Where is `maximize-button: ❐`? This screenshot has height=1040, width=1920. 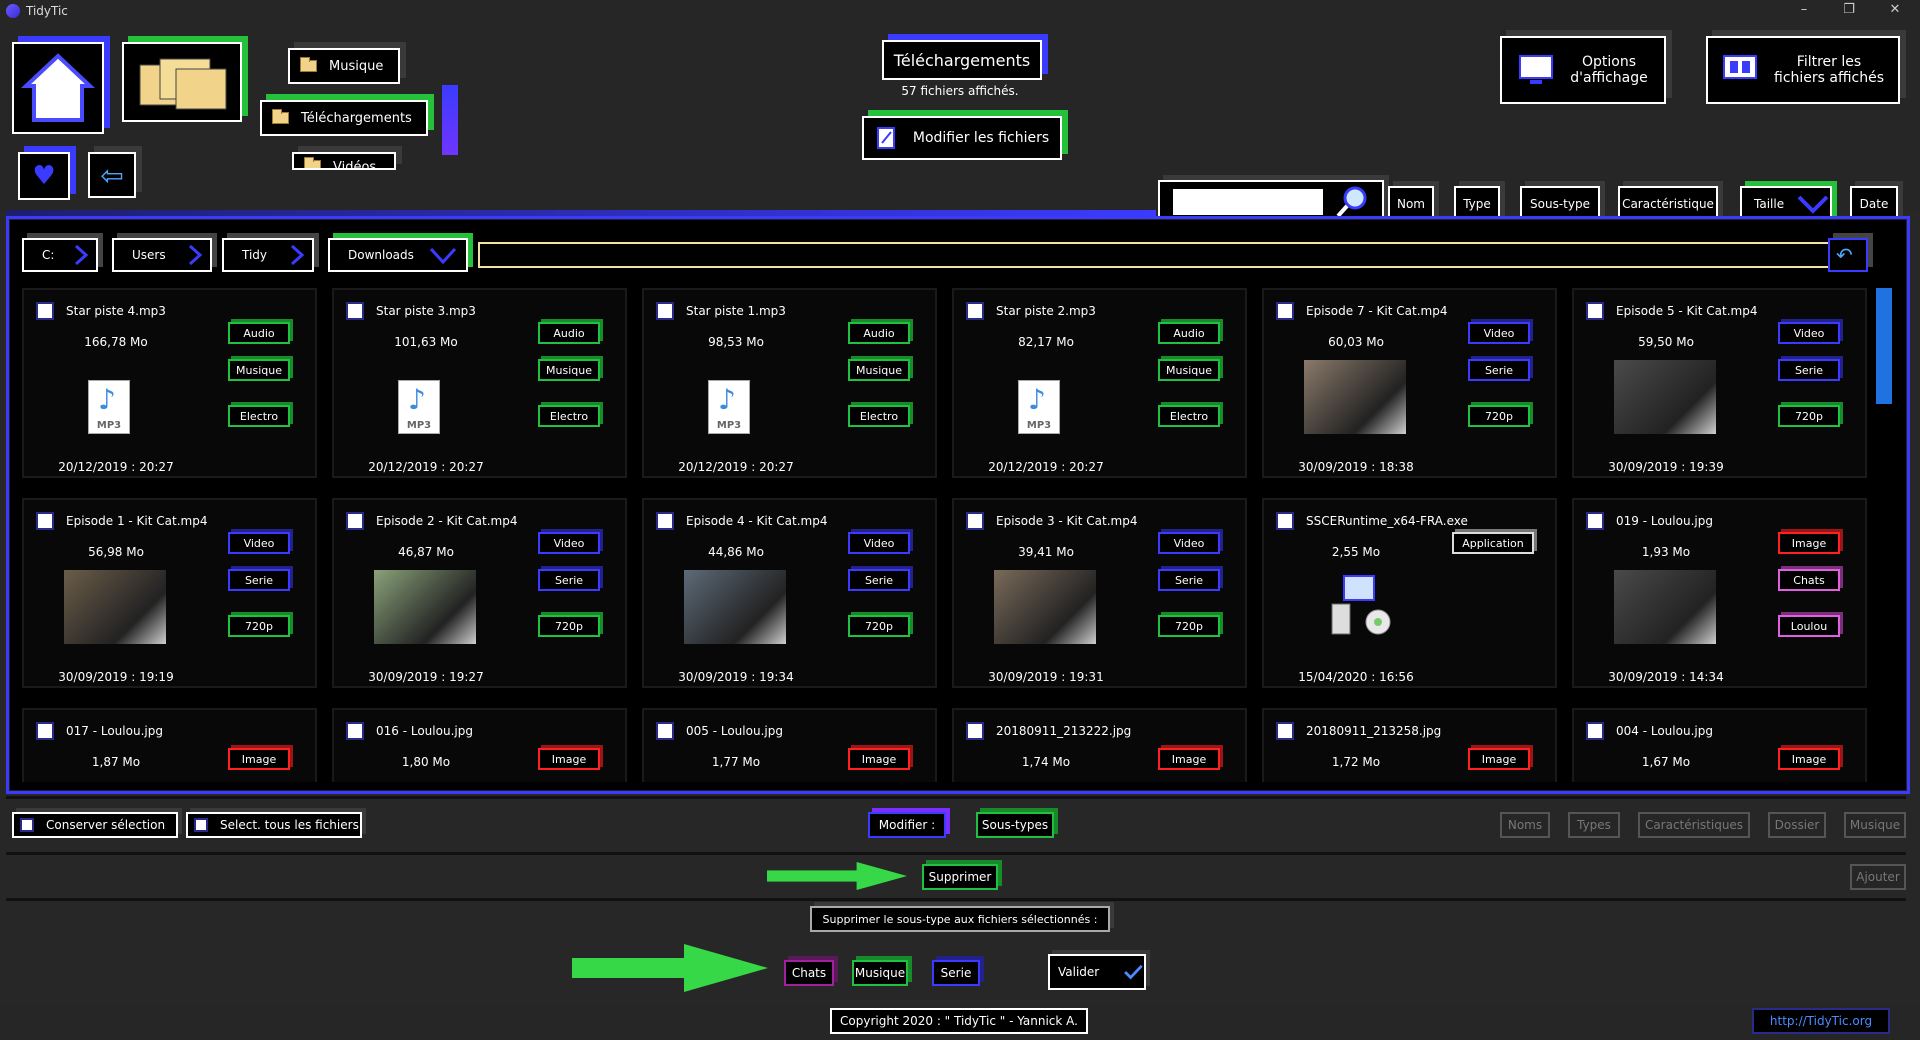
maximize-button: ❐ is located at coordinates (1849, 9).